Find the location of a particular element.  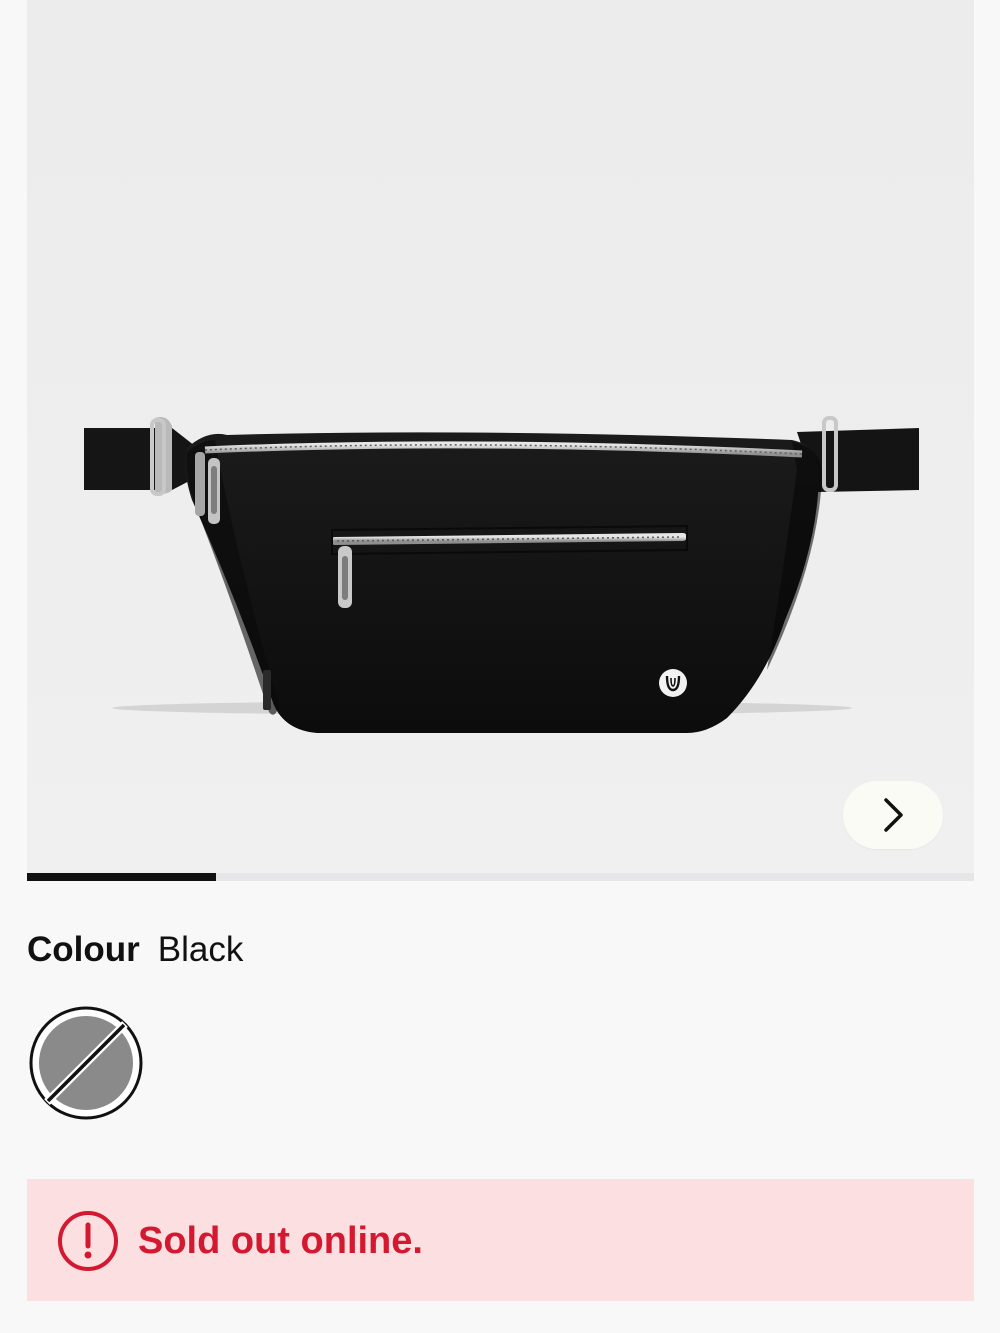

unavailable-swatch-icon is located at coordinates (86, 1063).